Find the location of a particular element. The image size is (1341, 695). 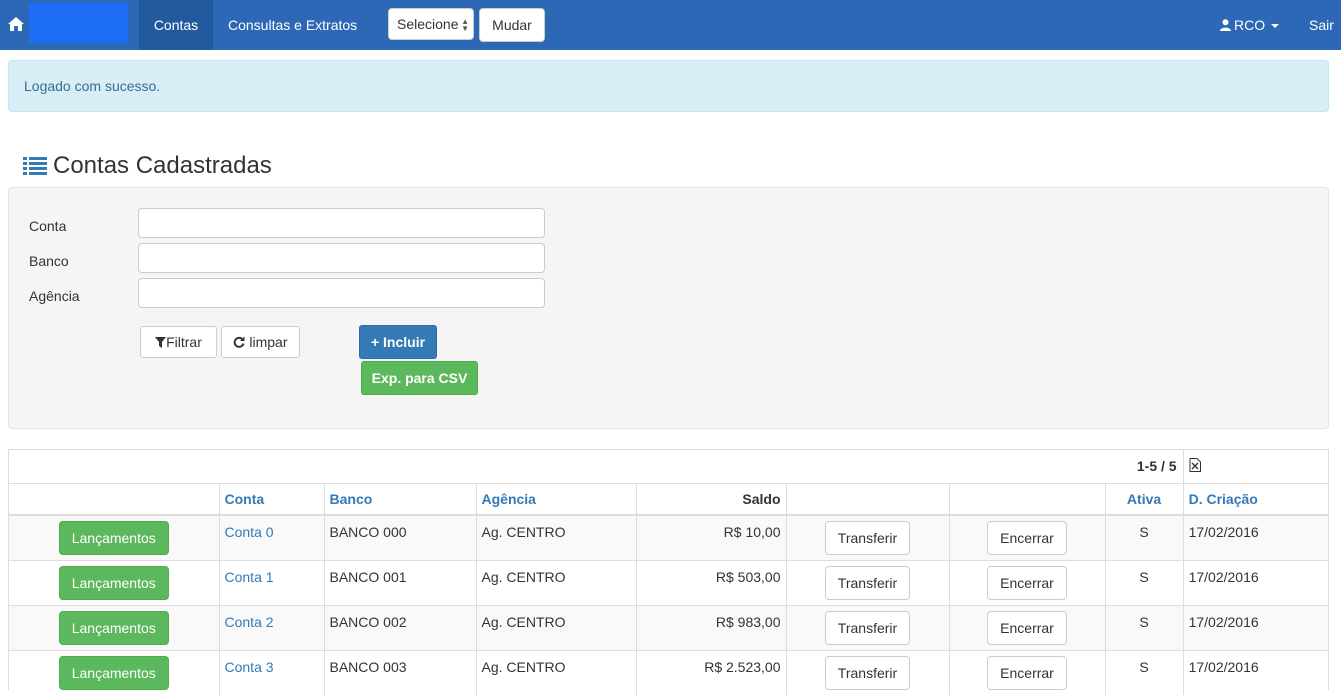

conta-link: Conta 1 is located at coordinates (249, 577).